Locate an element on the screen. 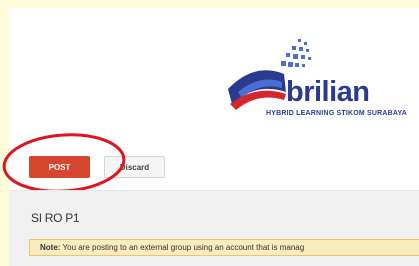  logo-tagline: HYBRID LEARNING STIKOM SURABAYA is located at coordinates (337, 113).